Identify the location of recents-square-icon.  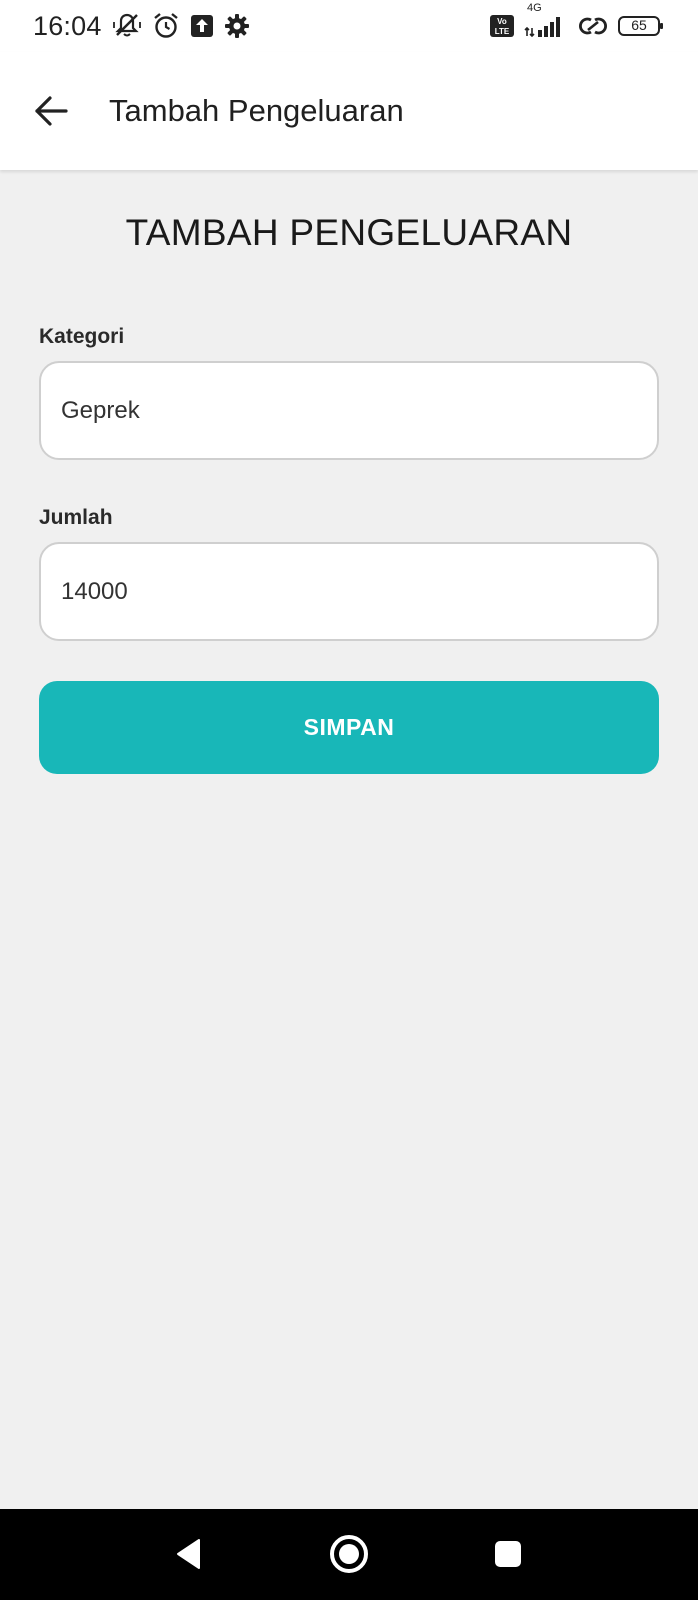
(508, 1554).